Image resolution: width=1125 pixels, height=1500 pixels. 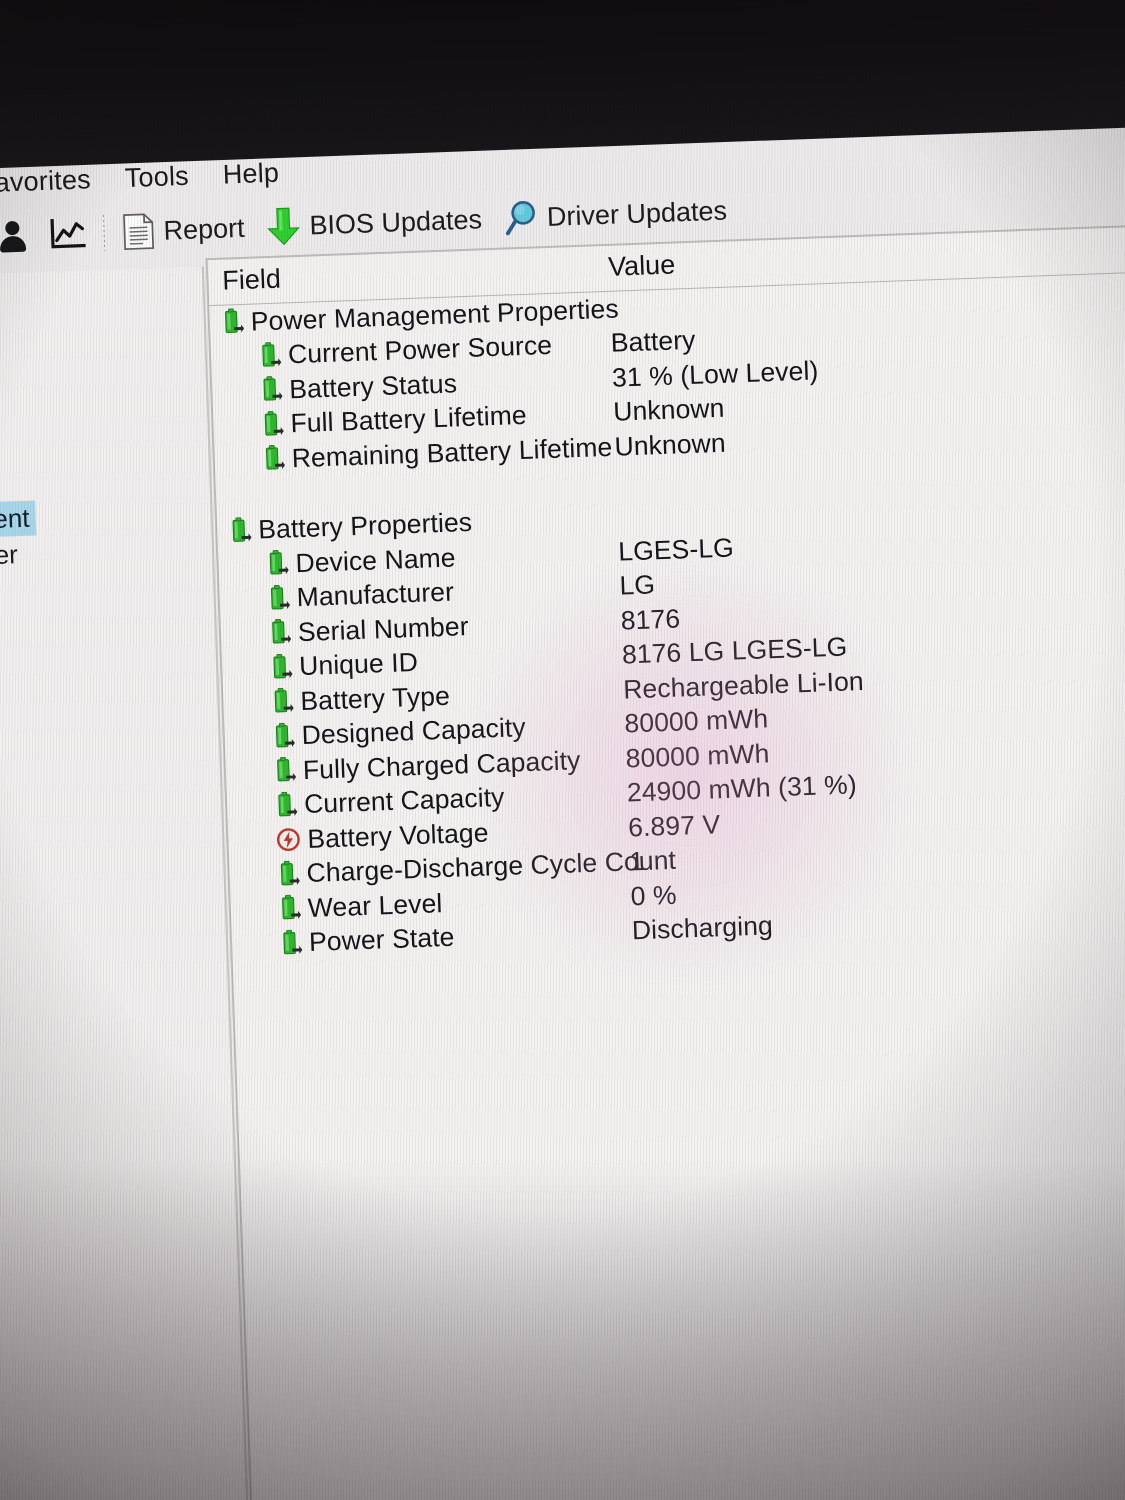 I want to click on magnifier-icon, so click(x=520, y=217).